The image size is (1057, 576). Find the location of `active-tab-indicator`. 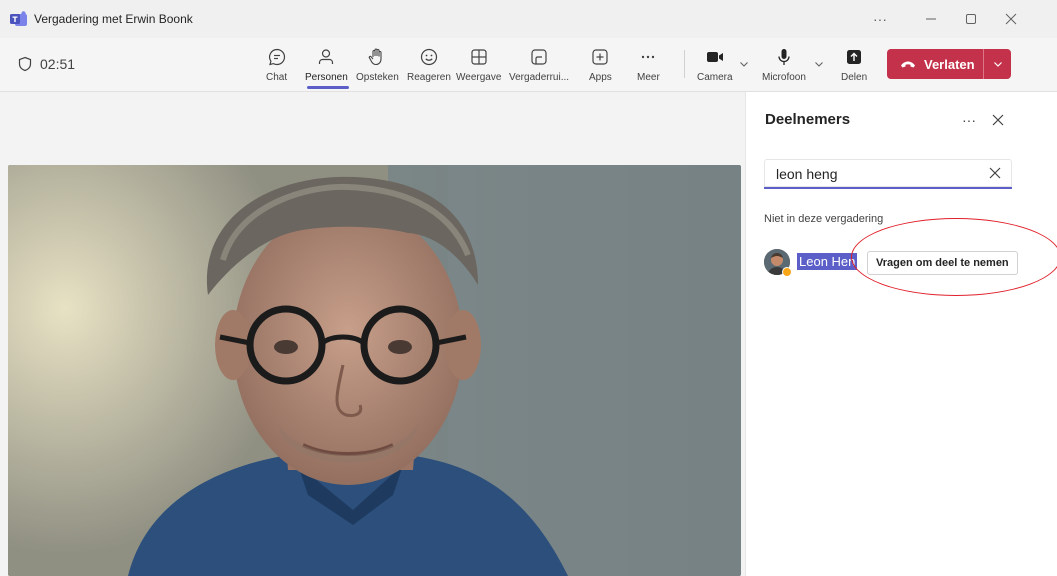

active-tab-indicator is located at coordinates (328, 87).